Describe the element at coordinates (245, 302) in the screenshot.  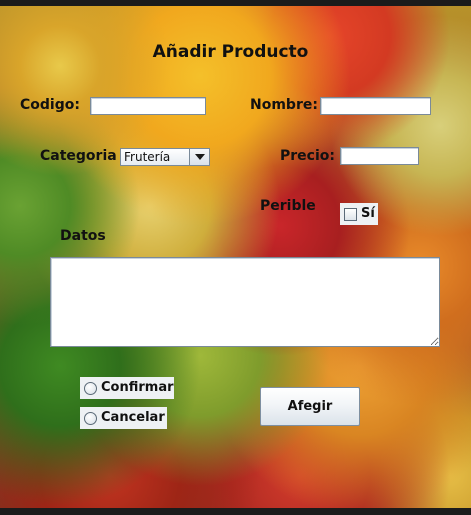
I see `datos-textarea` at that location.